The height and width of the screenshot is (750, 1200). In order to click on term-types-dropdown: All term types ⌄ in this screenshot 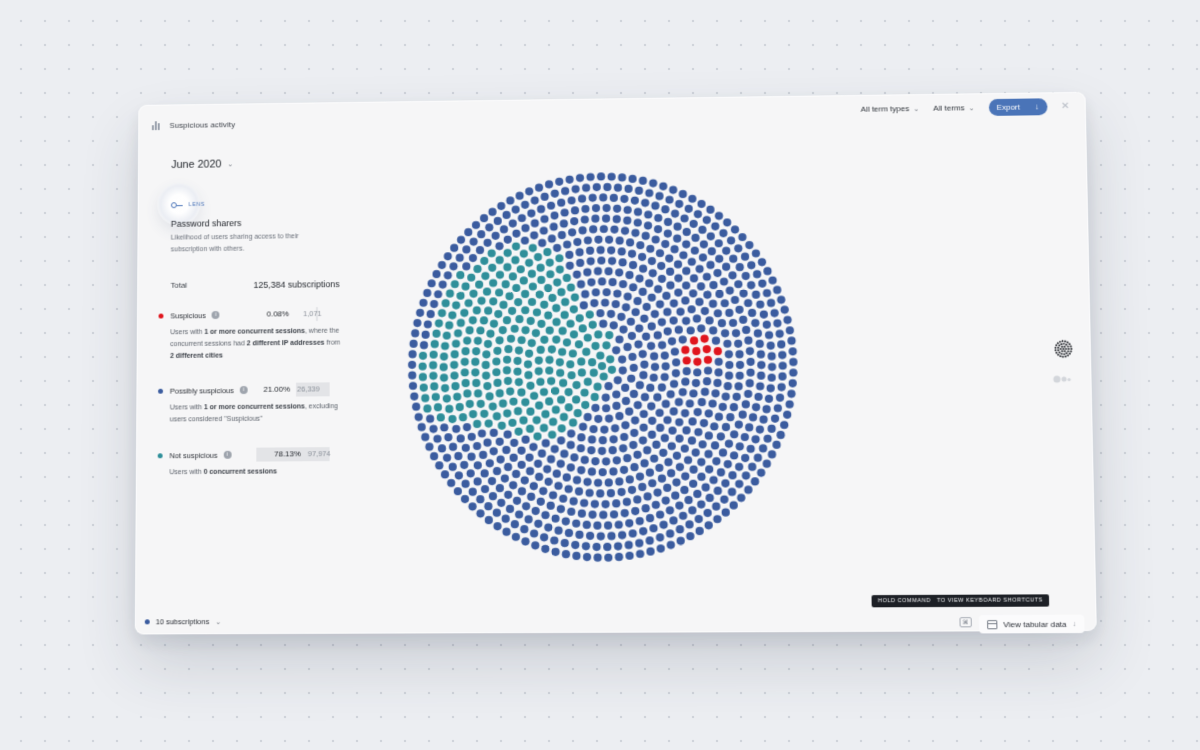, I will do `click(890, 109)`.